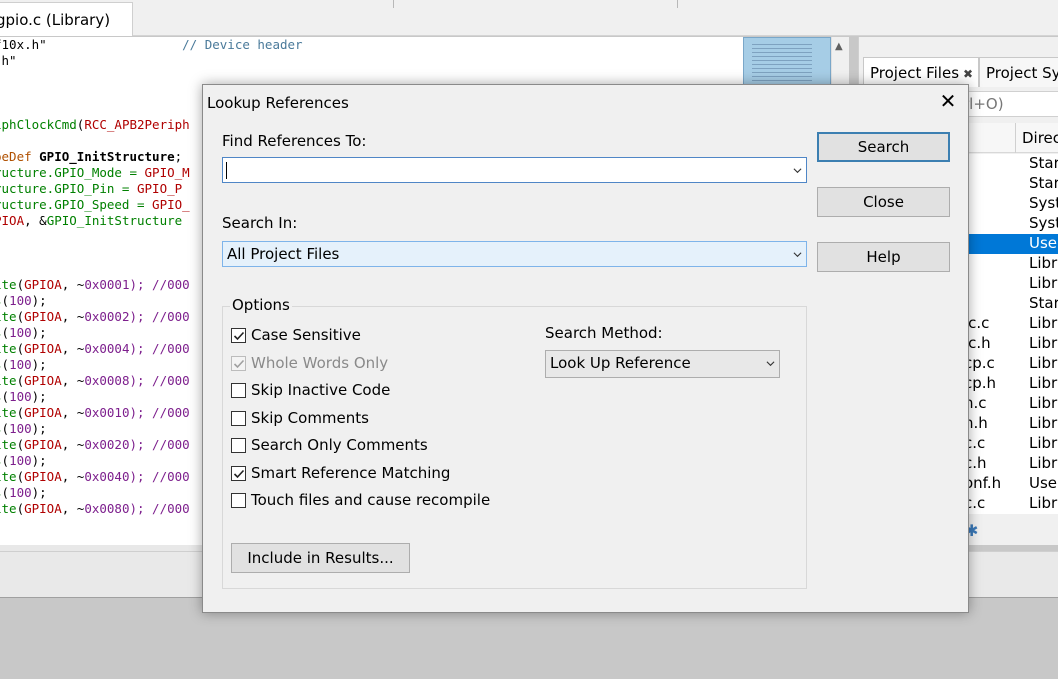 The width and height of the screenshot is (1058, 679). I want to click on code-token: PIOA, so click(12, 220).